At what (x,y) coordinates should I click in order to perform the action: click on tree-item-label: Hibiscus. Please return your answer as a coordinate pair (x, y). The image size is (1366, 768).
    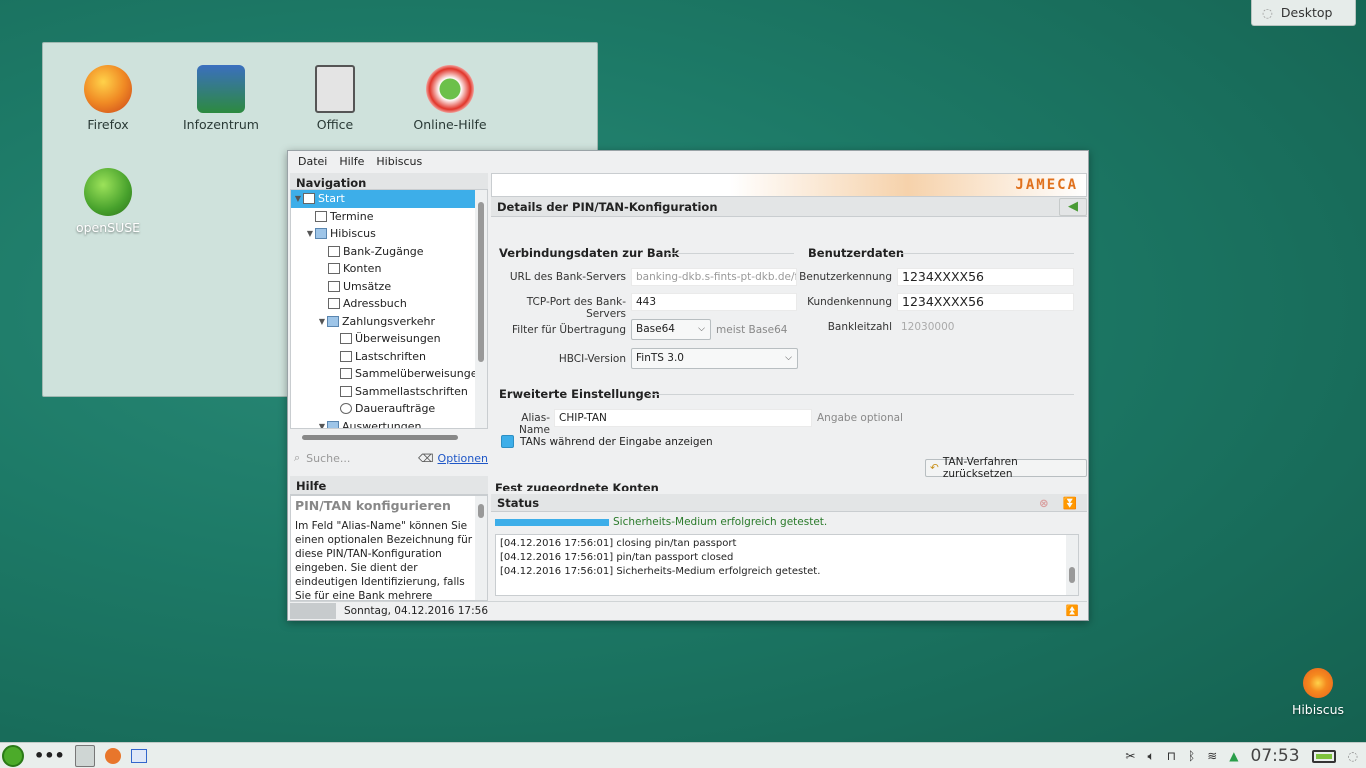
    Looking at the image, I should click on (353, 234).